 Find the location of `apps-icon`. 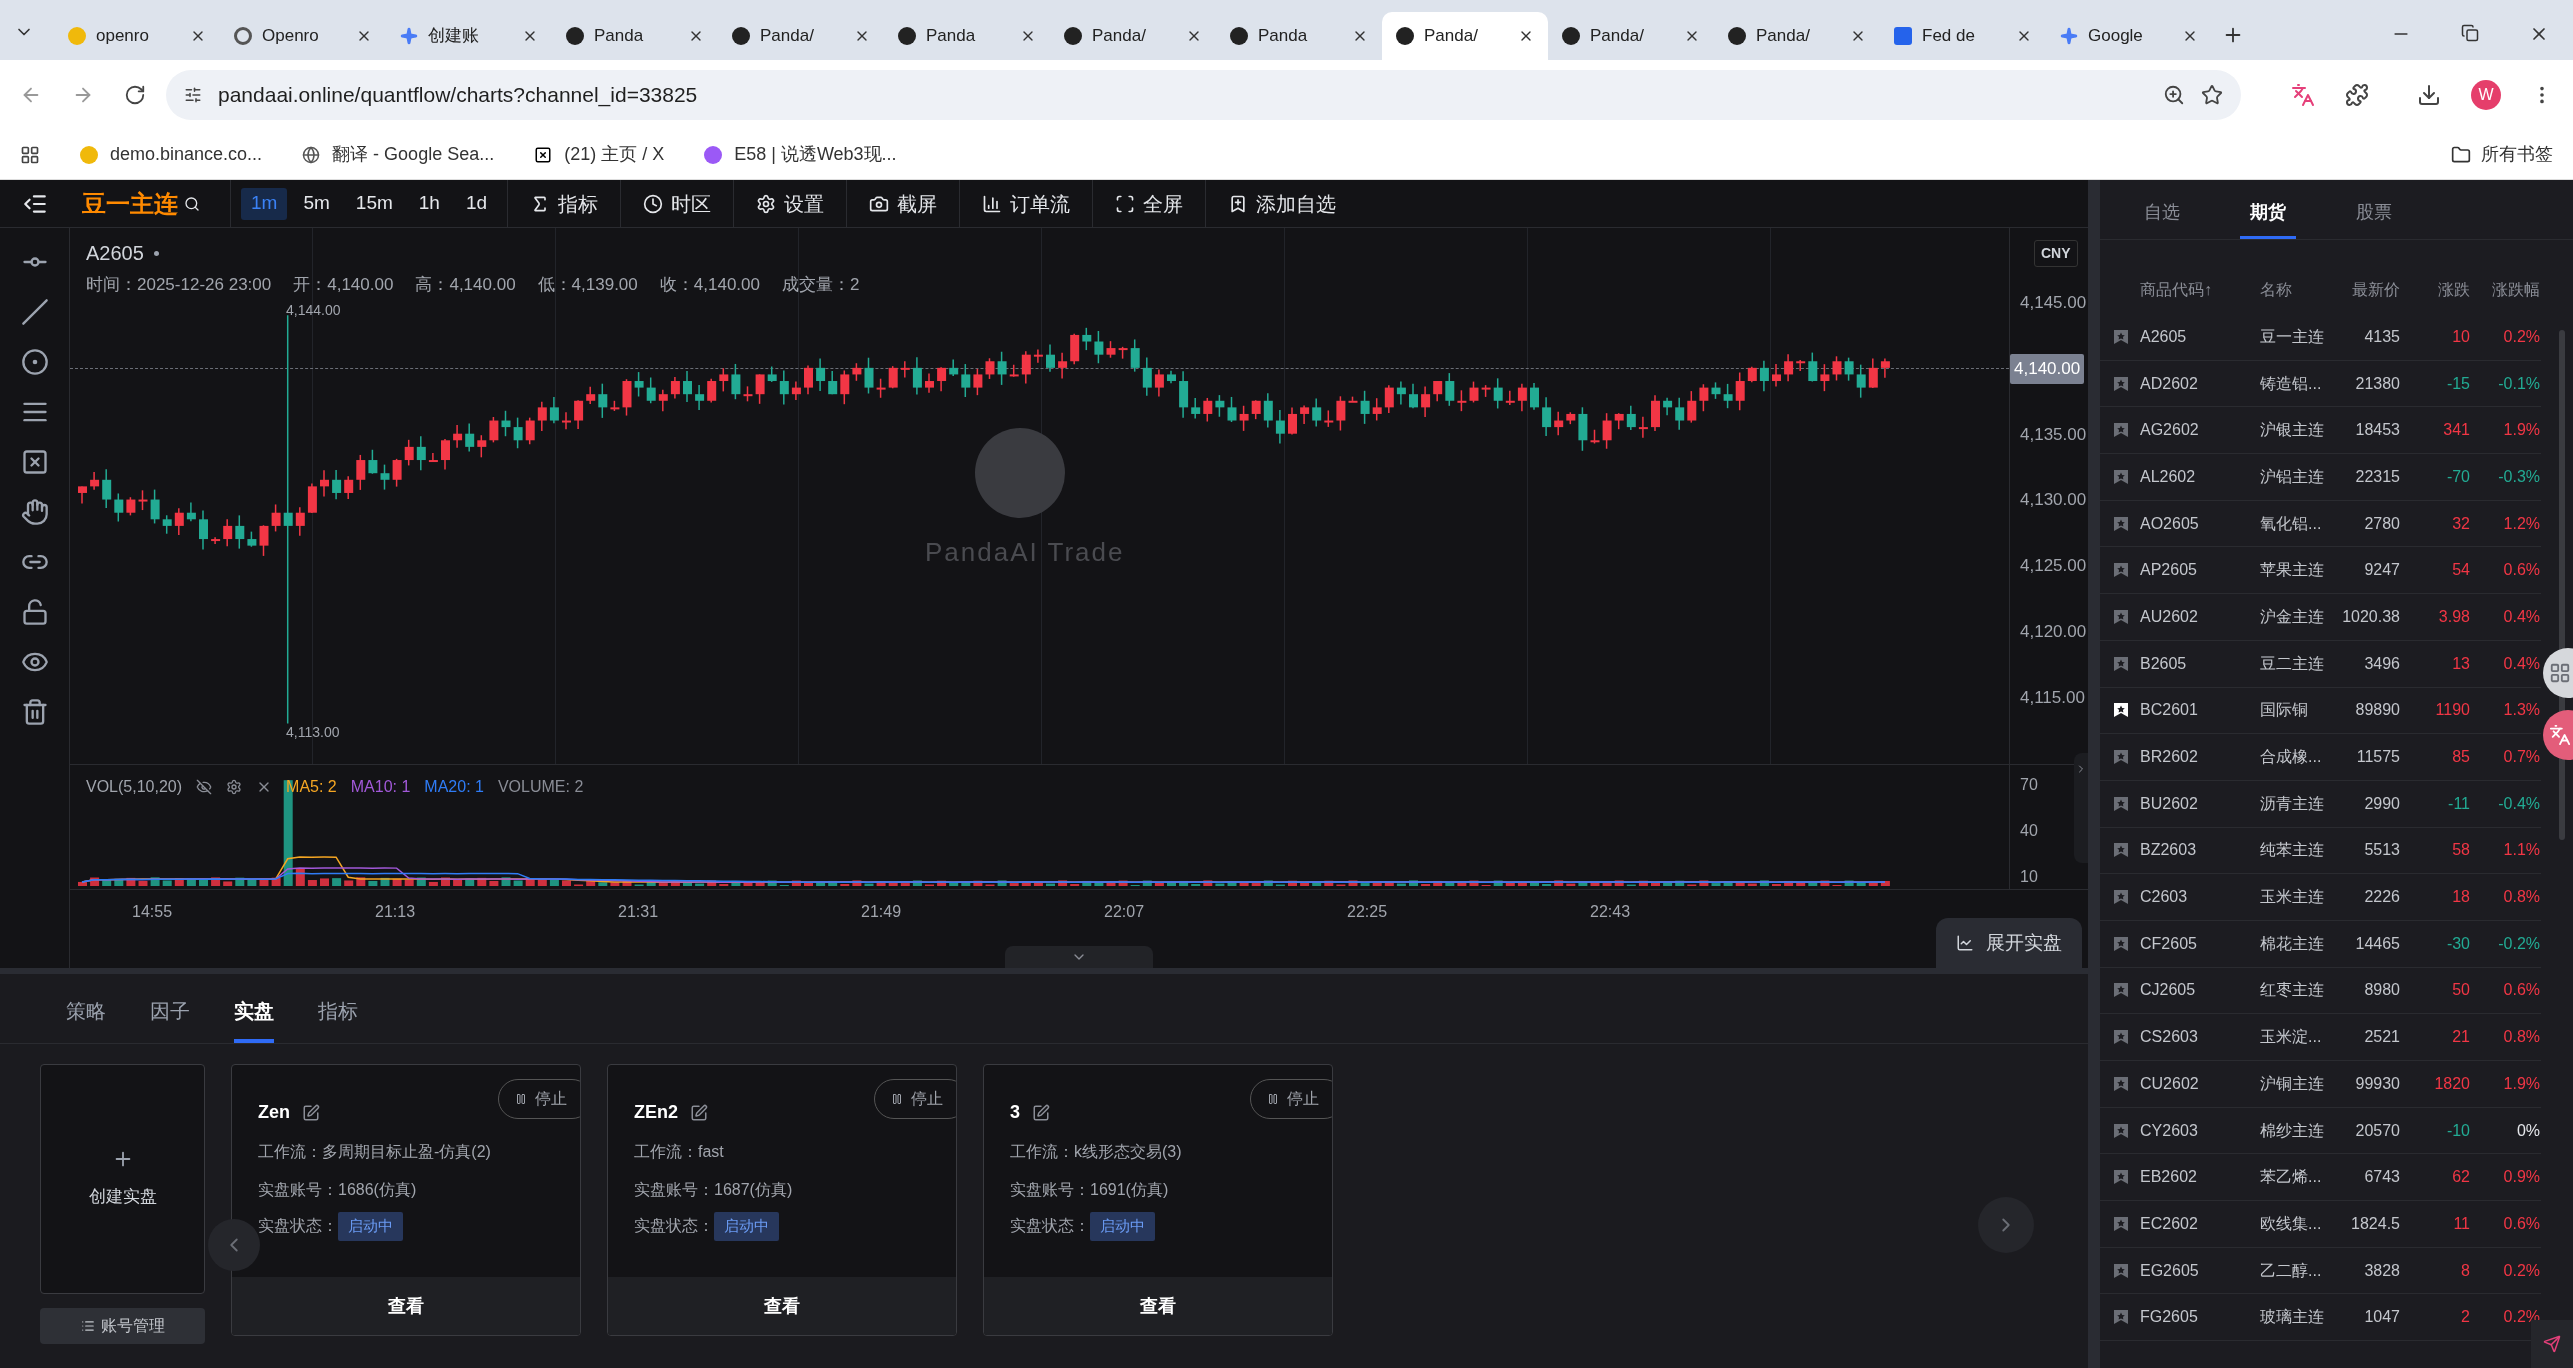

apps-icon is located at coordinates (30, 154).